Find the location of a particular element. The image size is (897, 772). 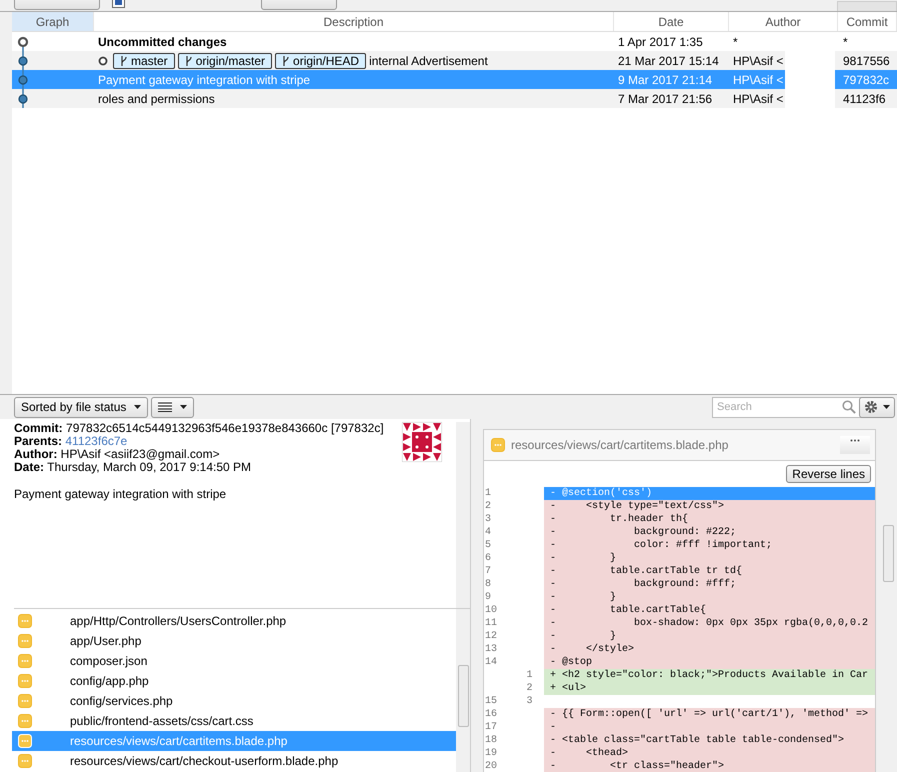

code-line: - box-shadow: 0px 0px 35px rgba(0,0,0,0.2 is located at coordinates (709, 623).